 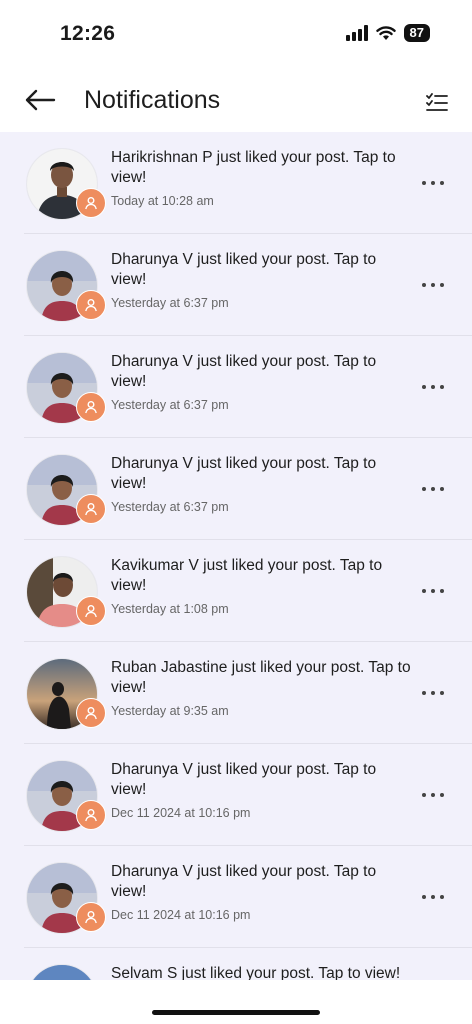 What do you see at coordinates (416, 33) in the screenshot?
I see `battery-indicator: 87` at bounding box center [416, 33].